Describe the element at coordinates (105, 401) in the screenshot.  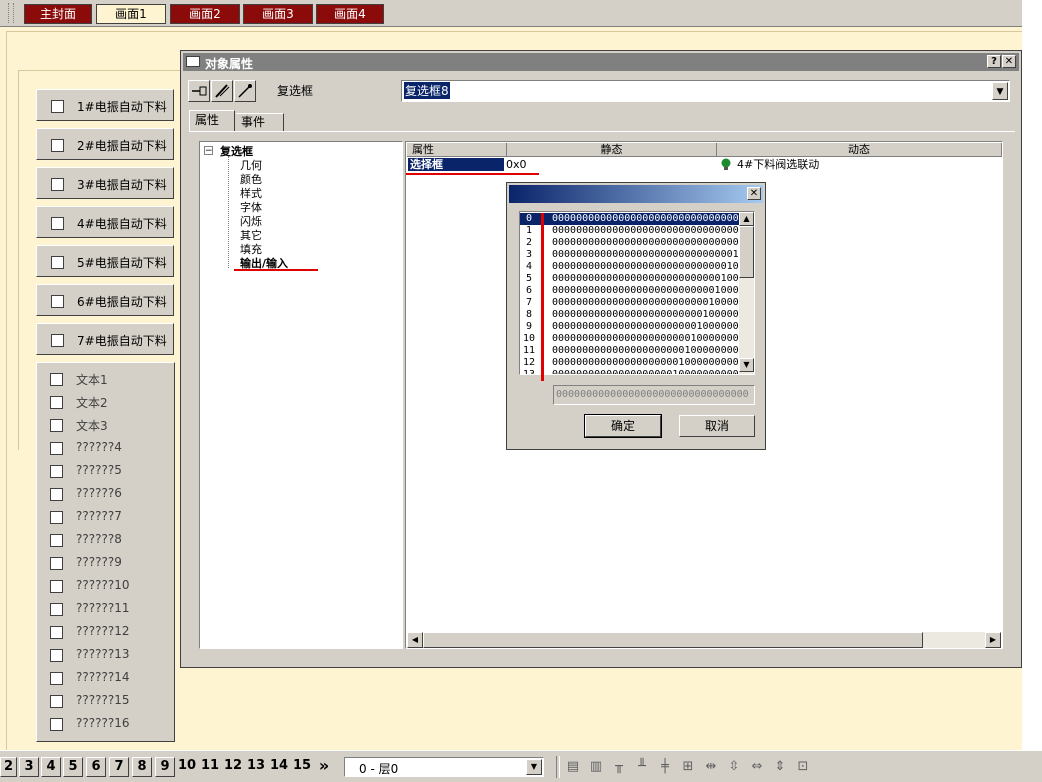
I see `checkbox-list-item: 文本2` at that location.